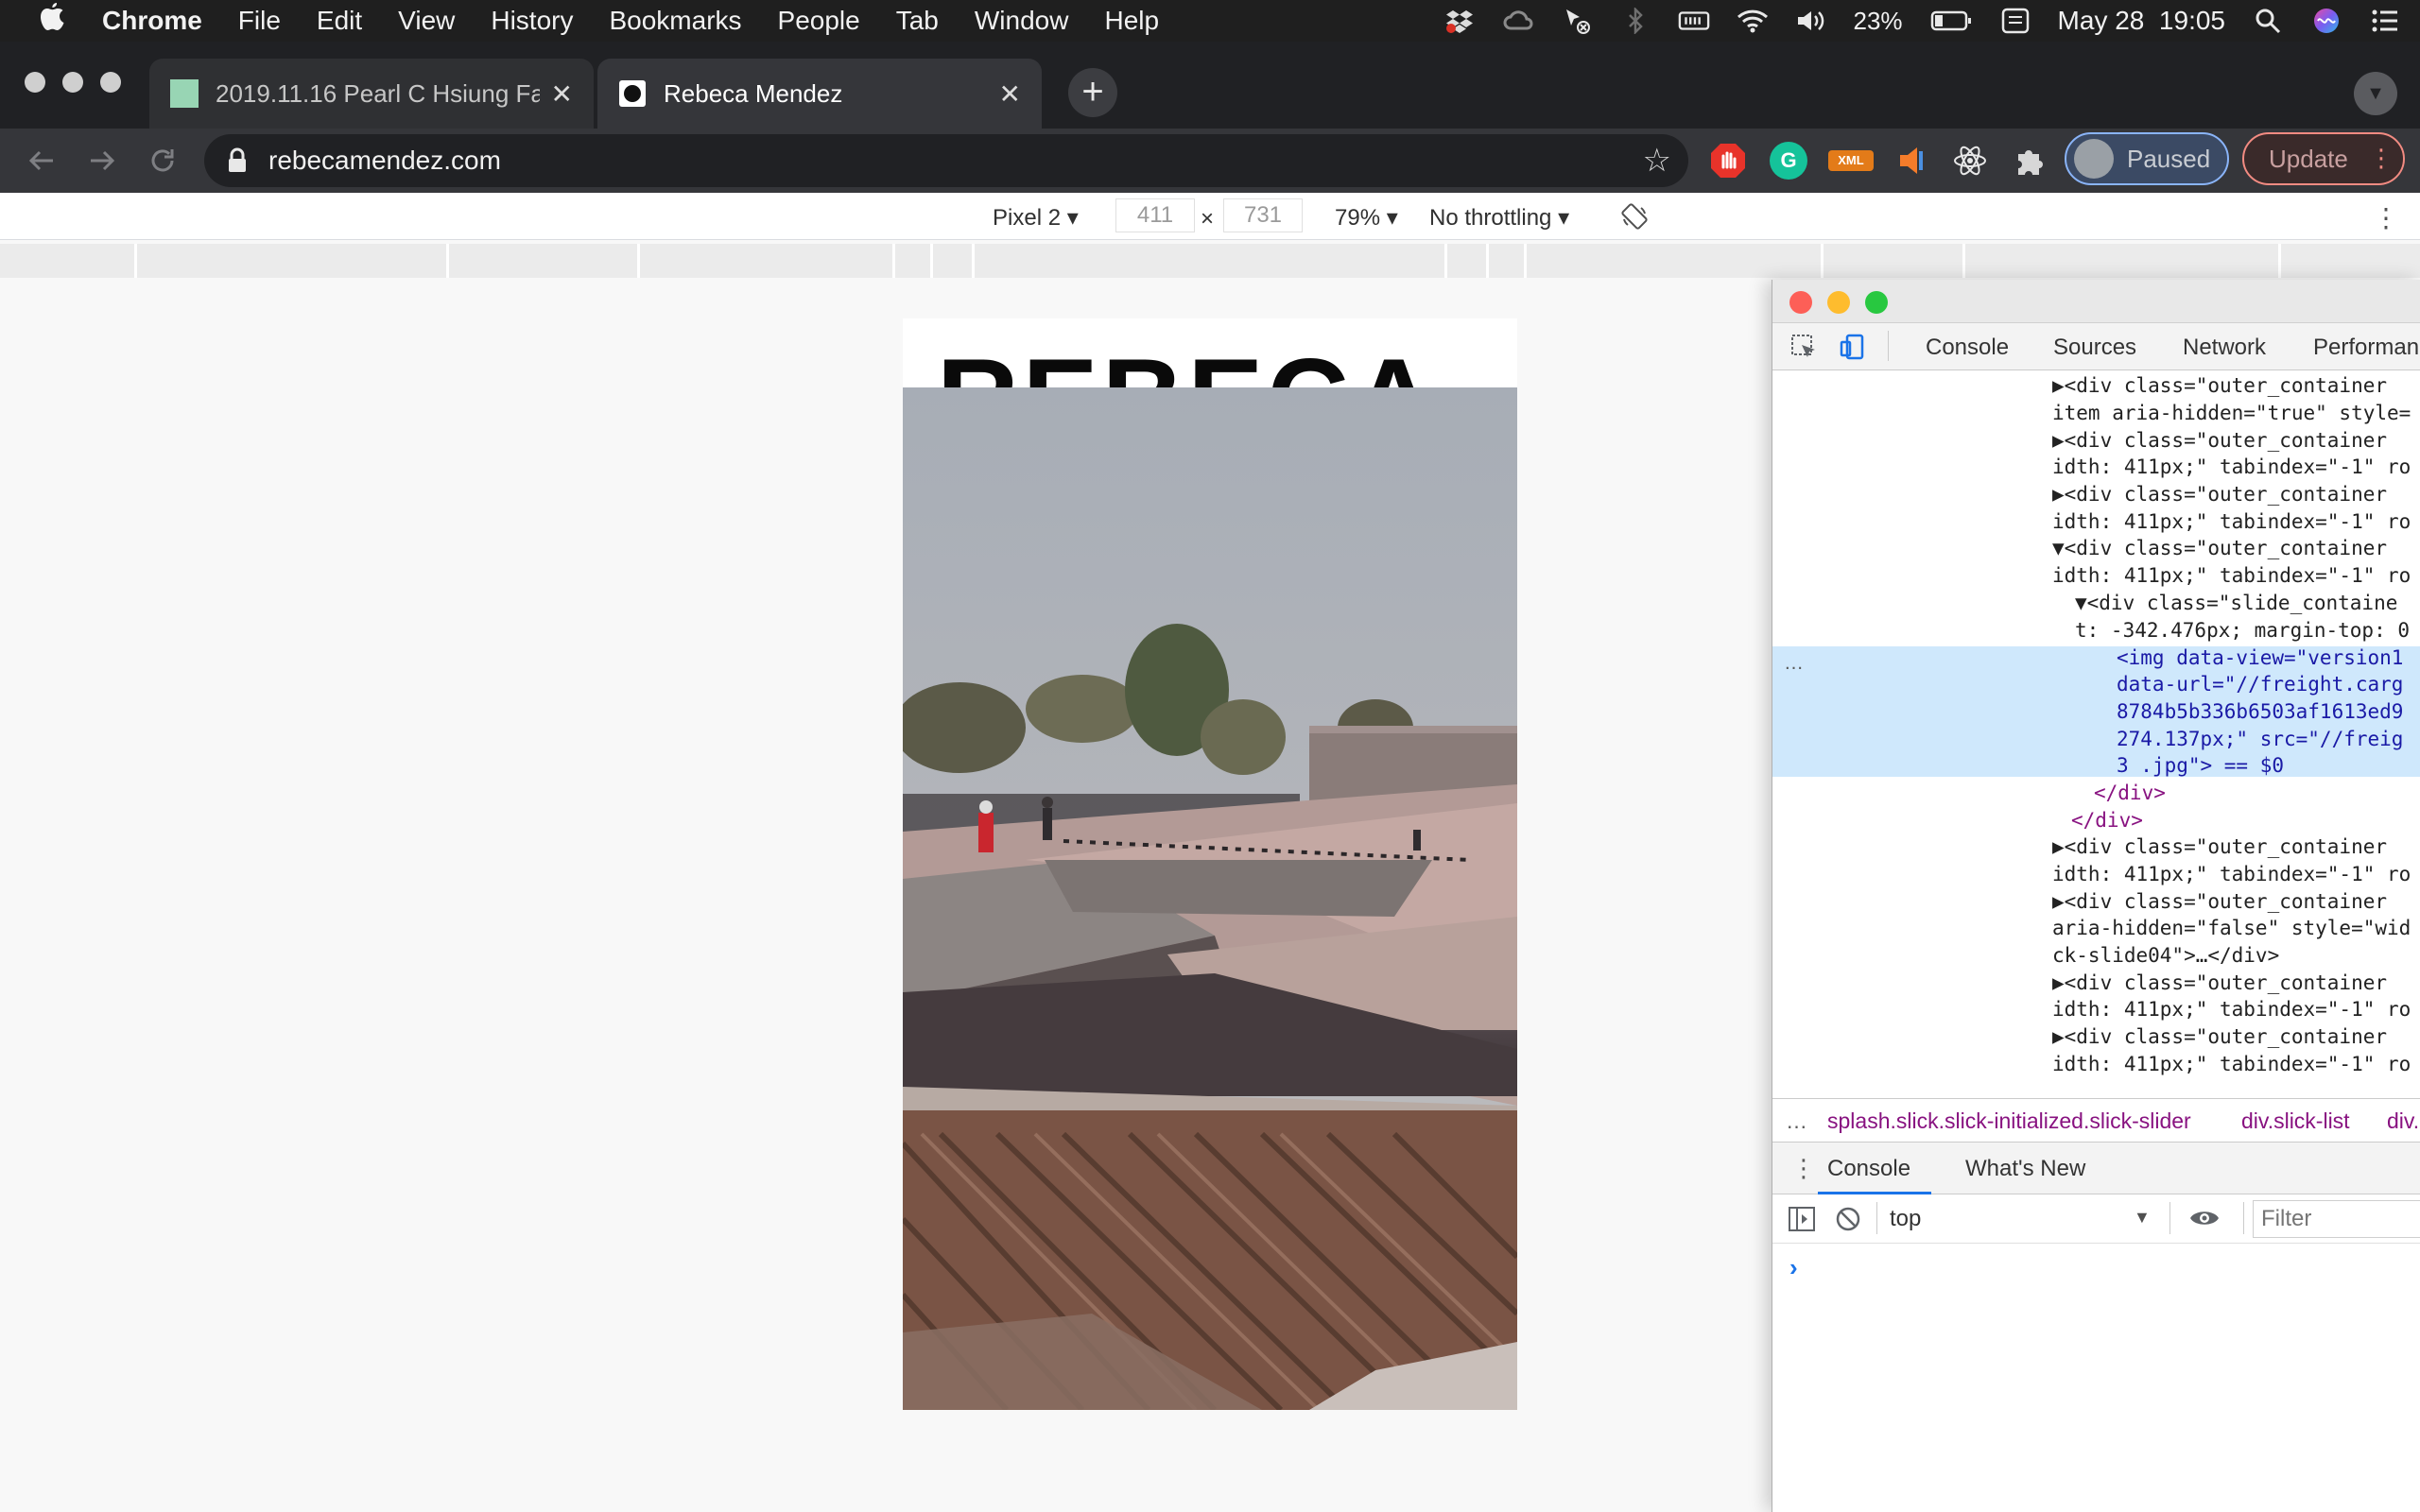  I want to click on window-close-button, so click(35, 82).